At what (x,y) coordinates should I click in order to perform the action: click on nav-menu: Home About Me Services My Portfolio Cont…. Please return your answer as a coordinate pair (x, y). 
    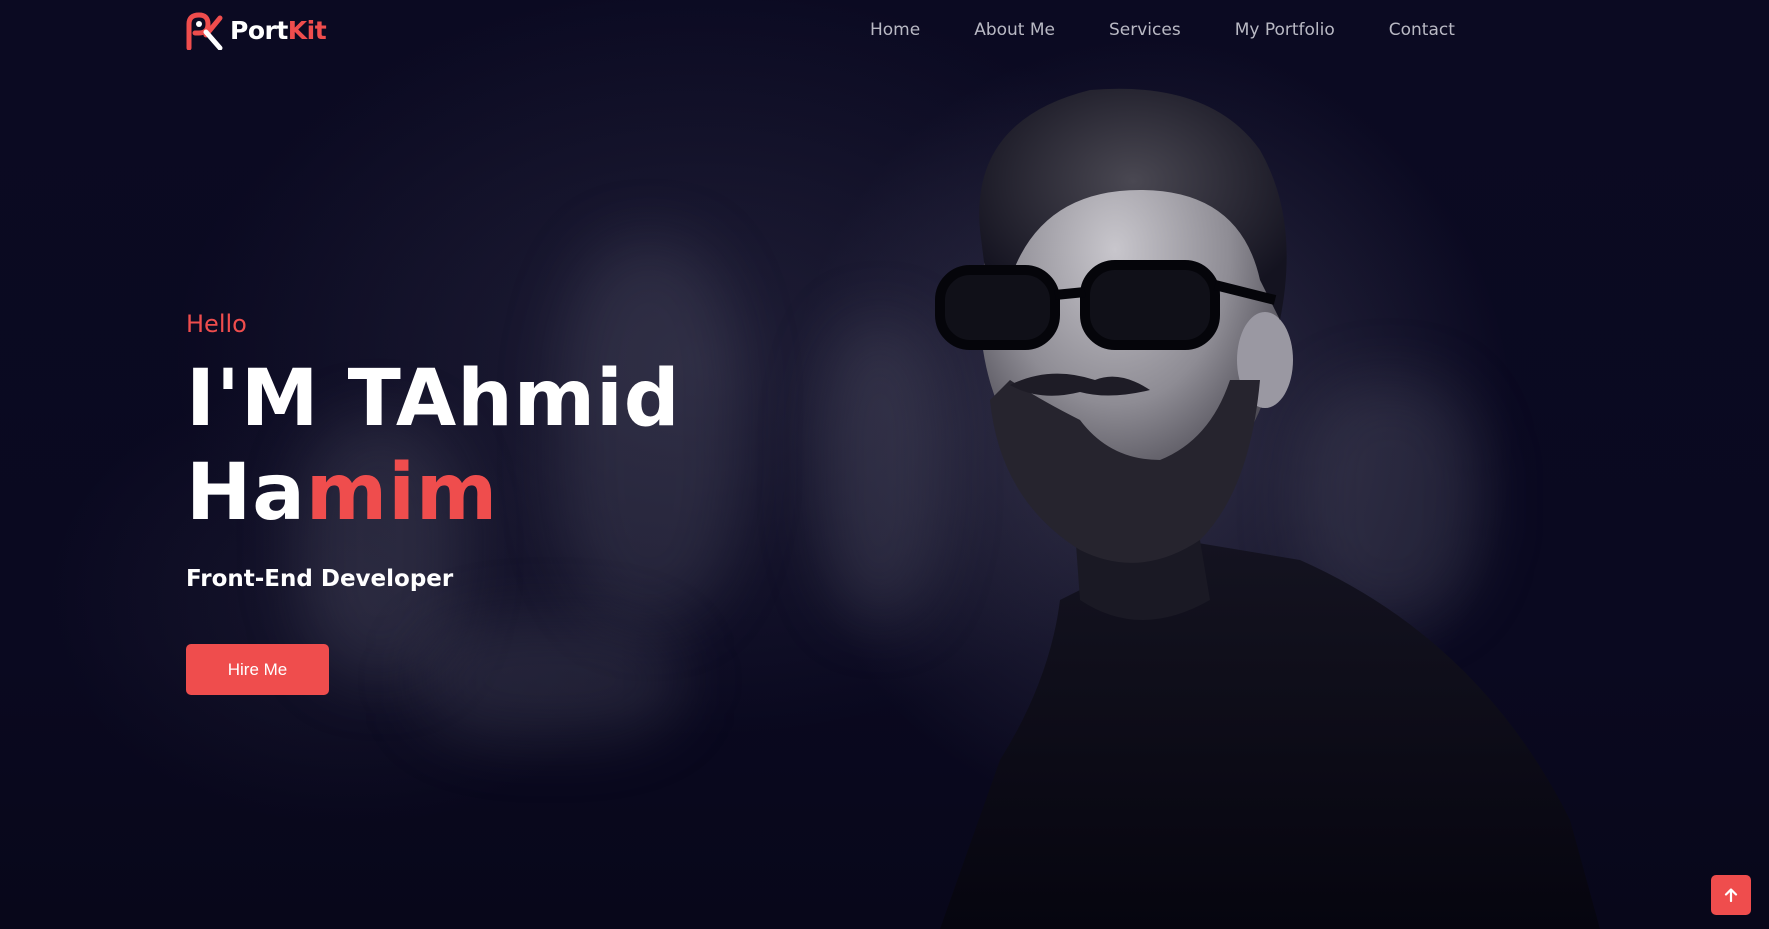
    Looking at the image, I should click on (1162, 30).